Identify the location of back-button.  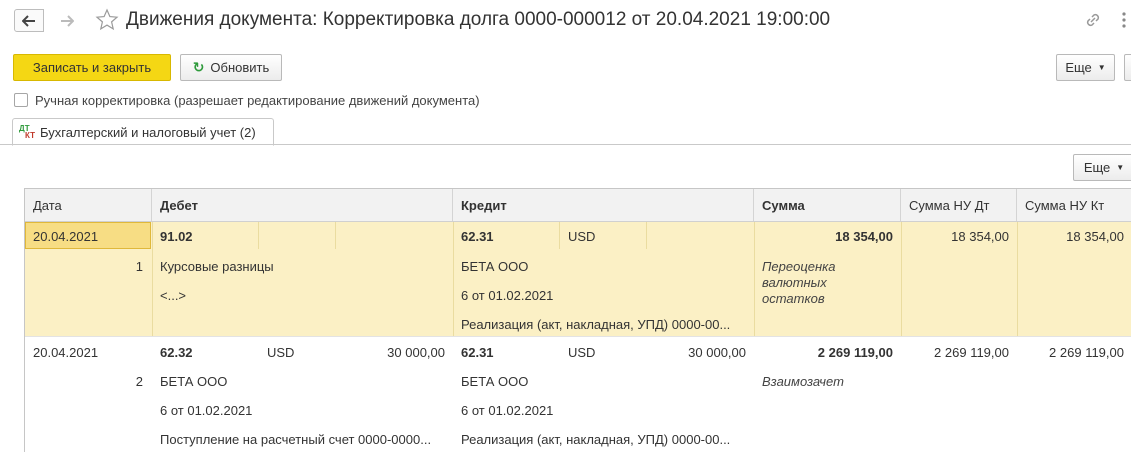
(29, 20).